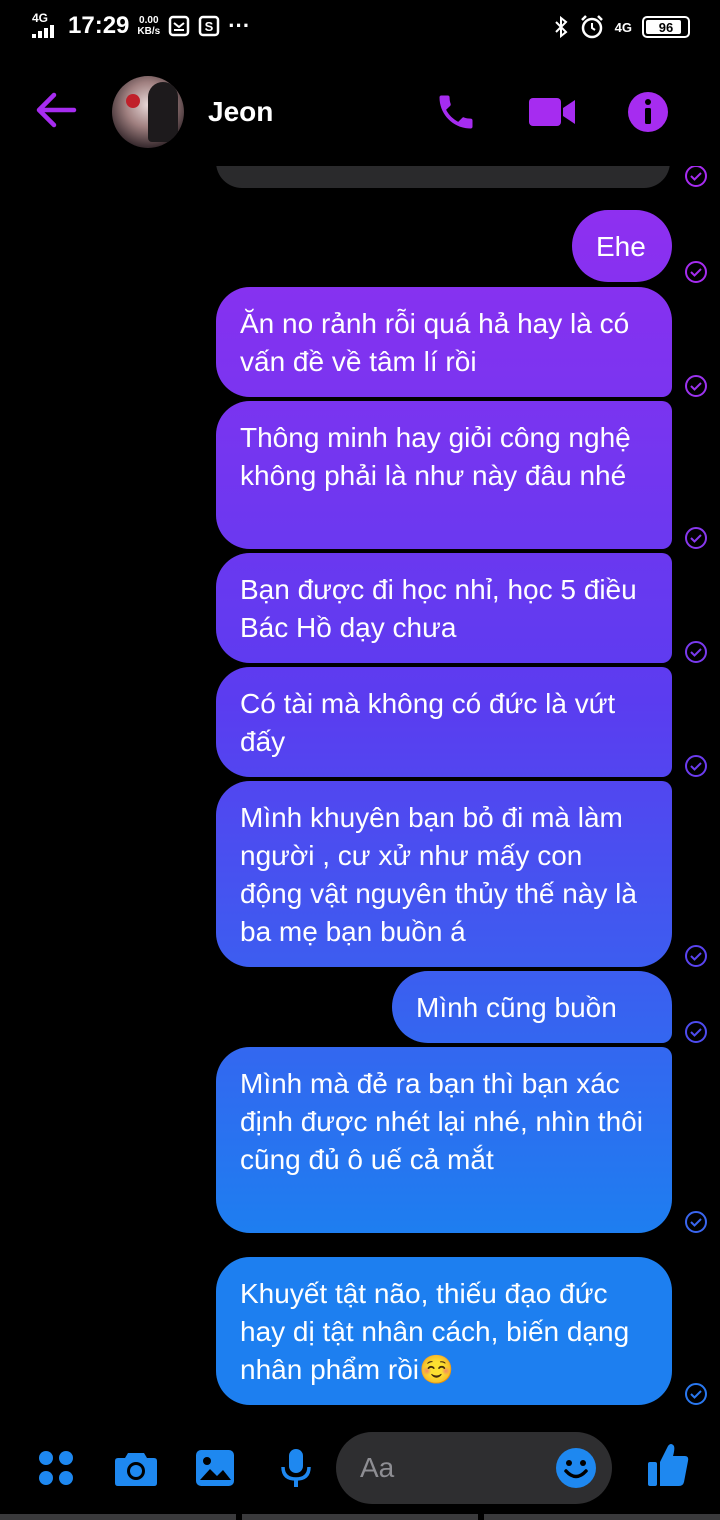 The image size is (720, 1520). What do you see at coordinates (45, 26) in the screenshot?
I see `signal-icon: 4G` at bounding box center [45, 26].